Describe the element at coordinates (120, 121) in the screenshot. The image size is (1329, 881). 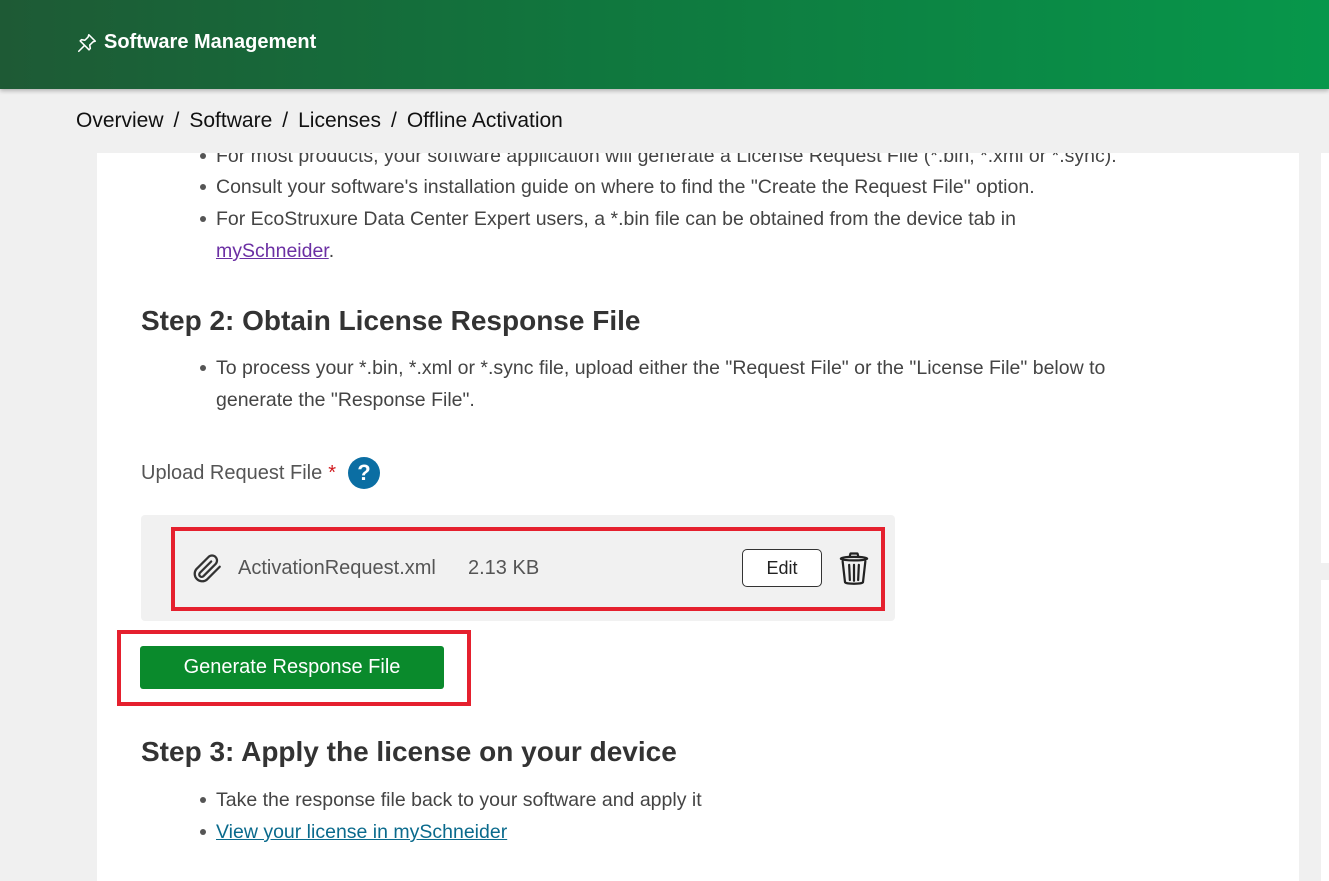
I see `breadcrumb-overview: Overview` at that location.